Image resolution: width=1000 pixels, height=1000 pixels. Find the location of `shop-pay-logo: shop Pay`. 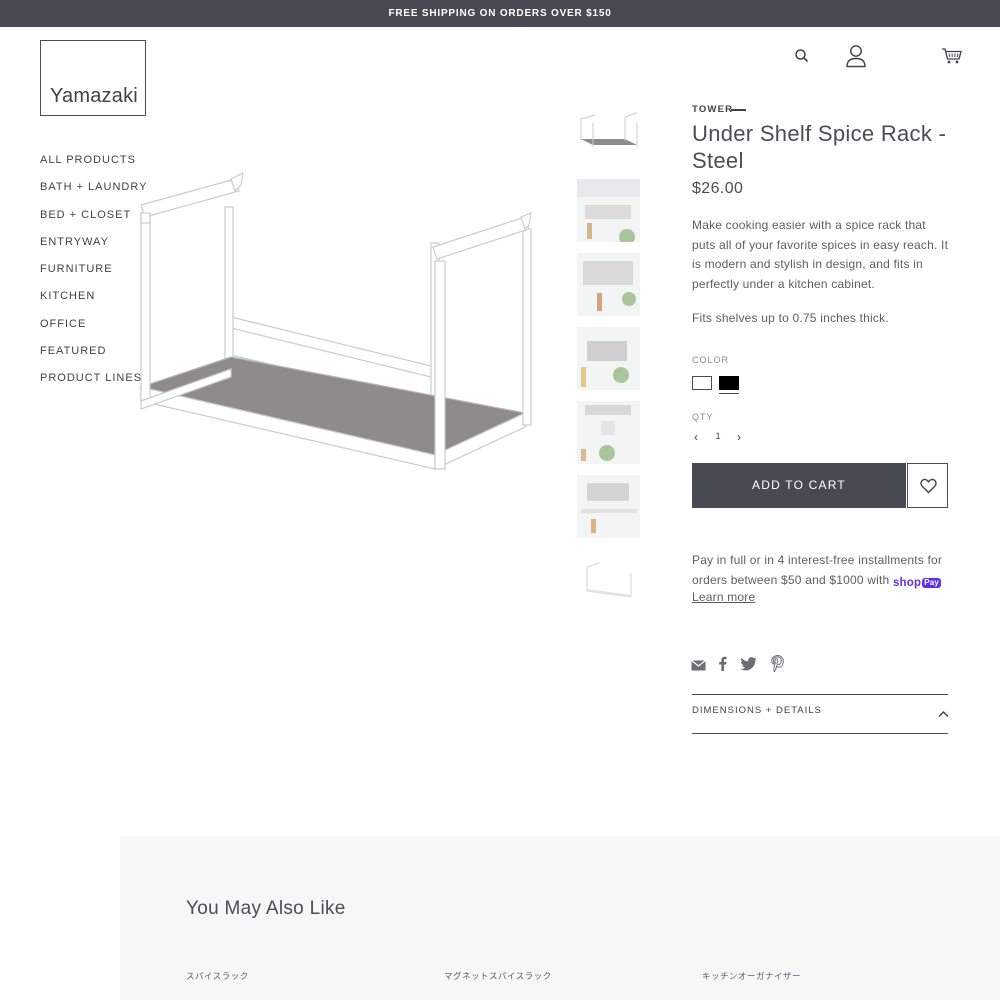

shop-pay-logo: shop Pay is located at coordinates (917, 584).